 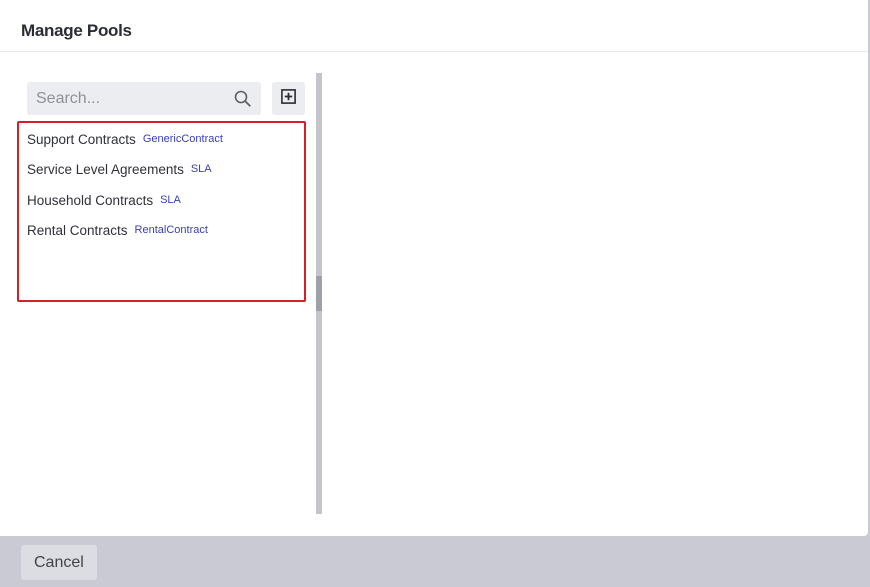 What do you see at coordinates (90, 200) in the screenshot?
I see `pool-name: Household Contracts` at bounding box center [90, 200].